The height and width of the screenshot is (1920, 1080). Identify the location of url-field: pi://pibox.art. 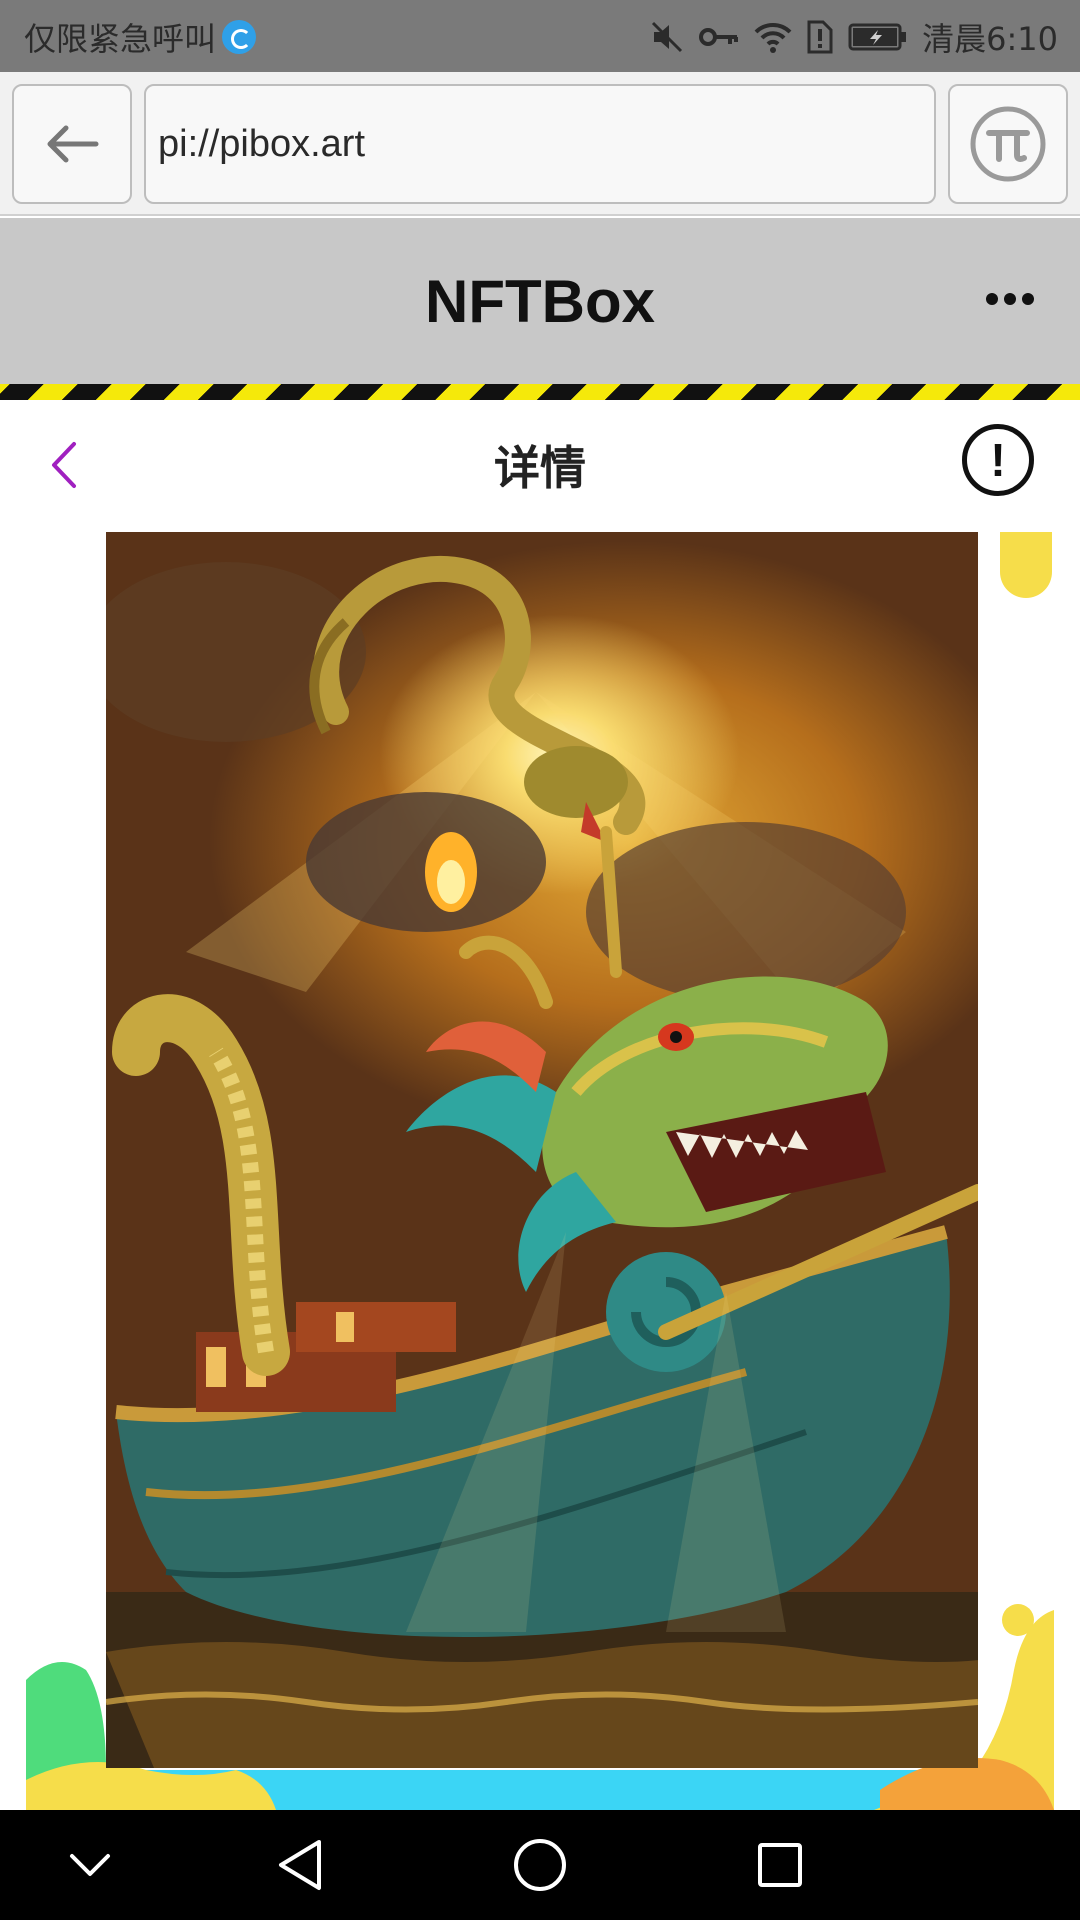
(540, 144).